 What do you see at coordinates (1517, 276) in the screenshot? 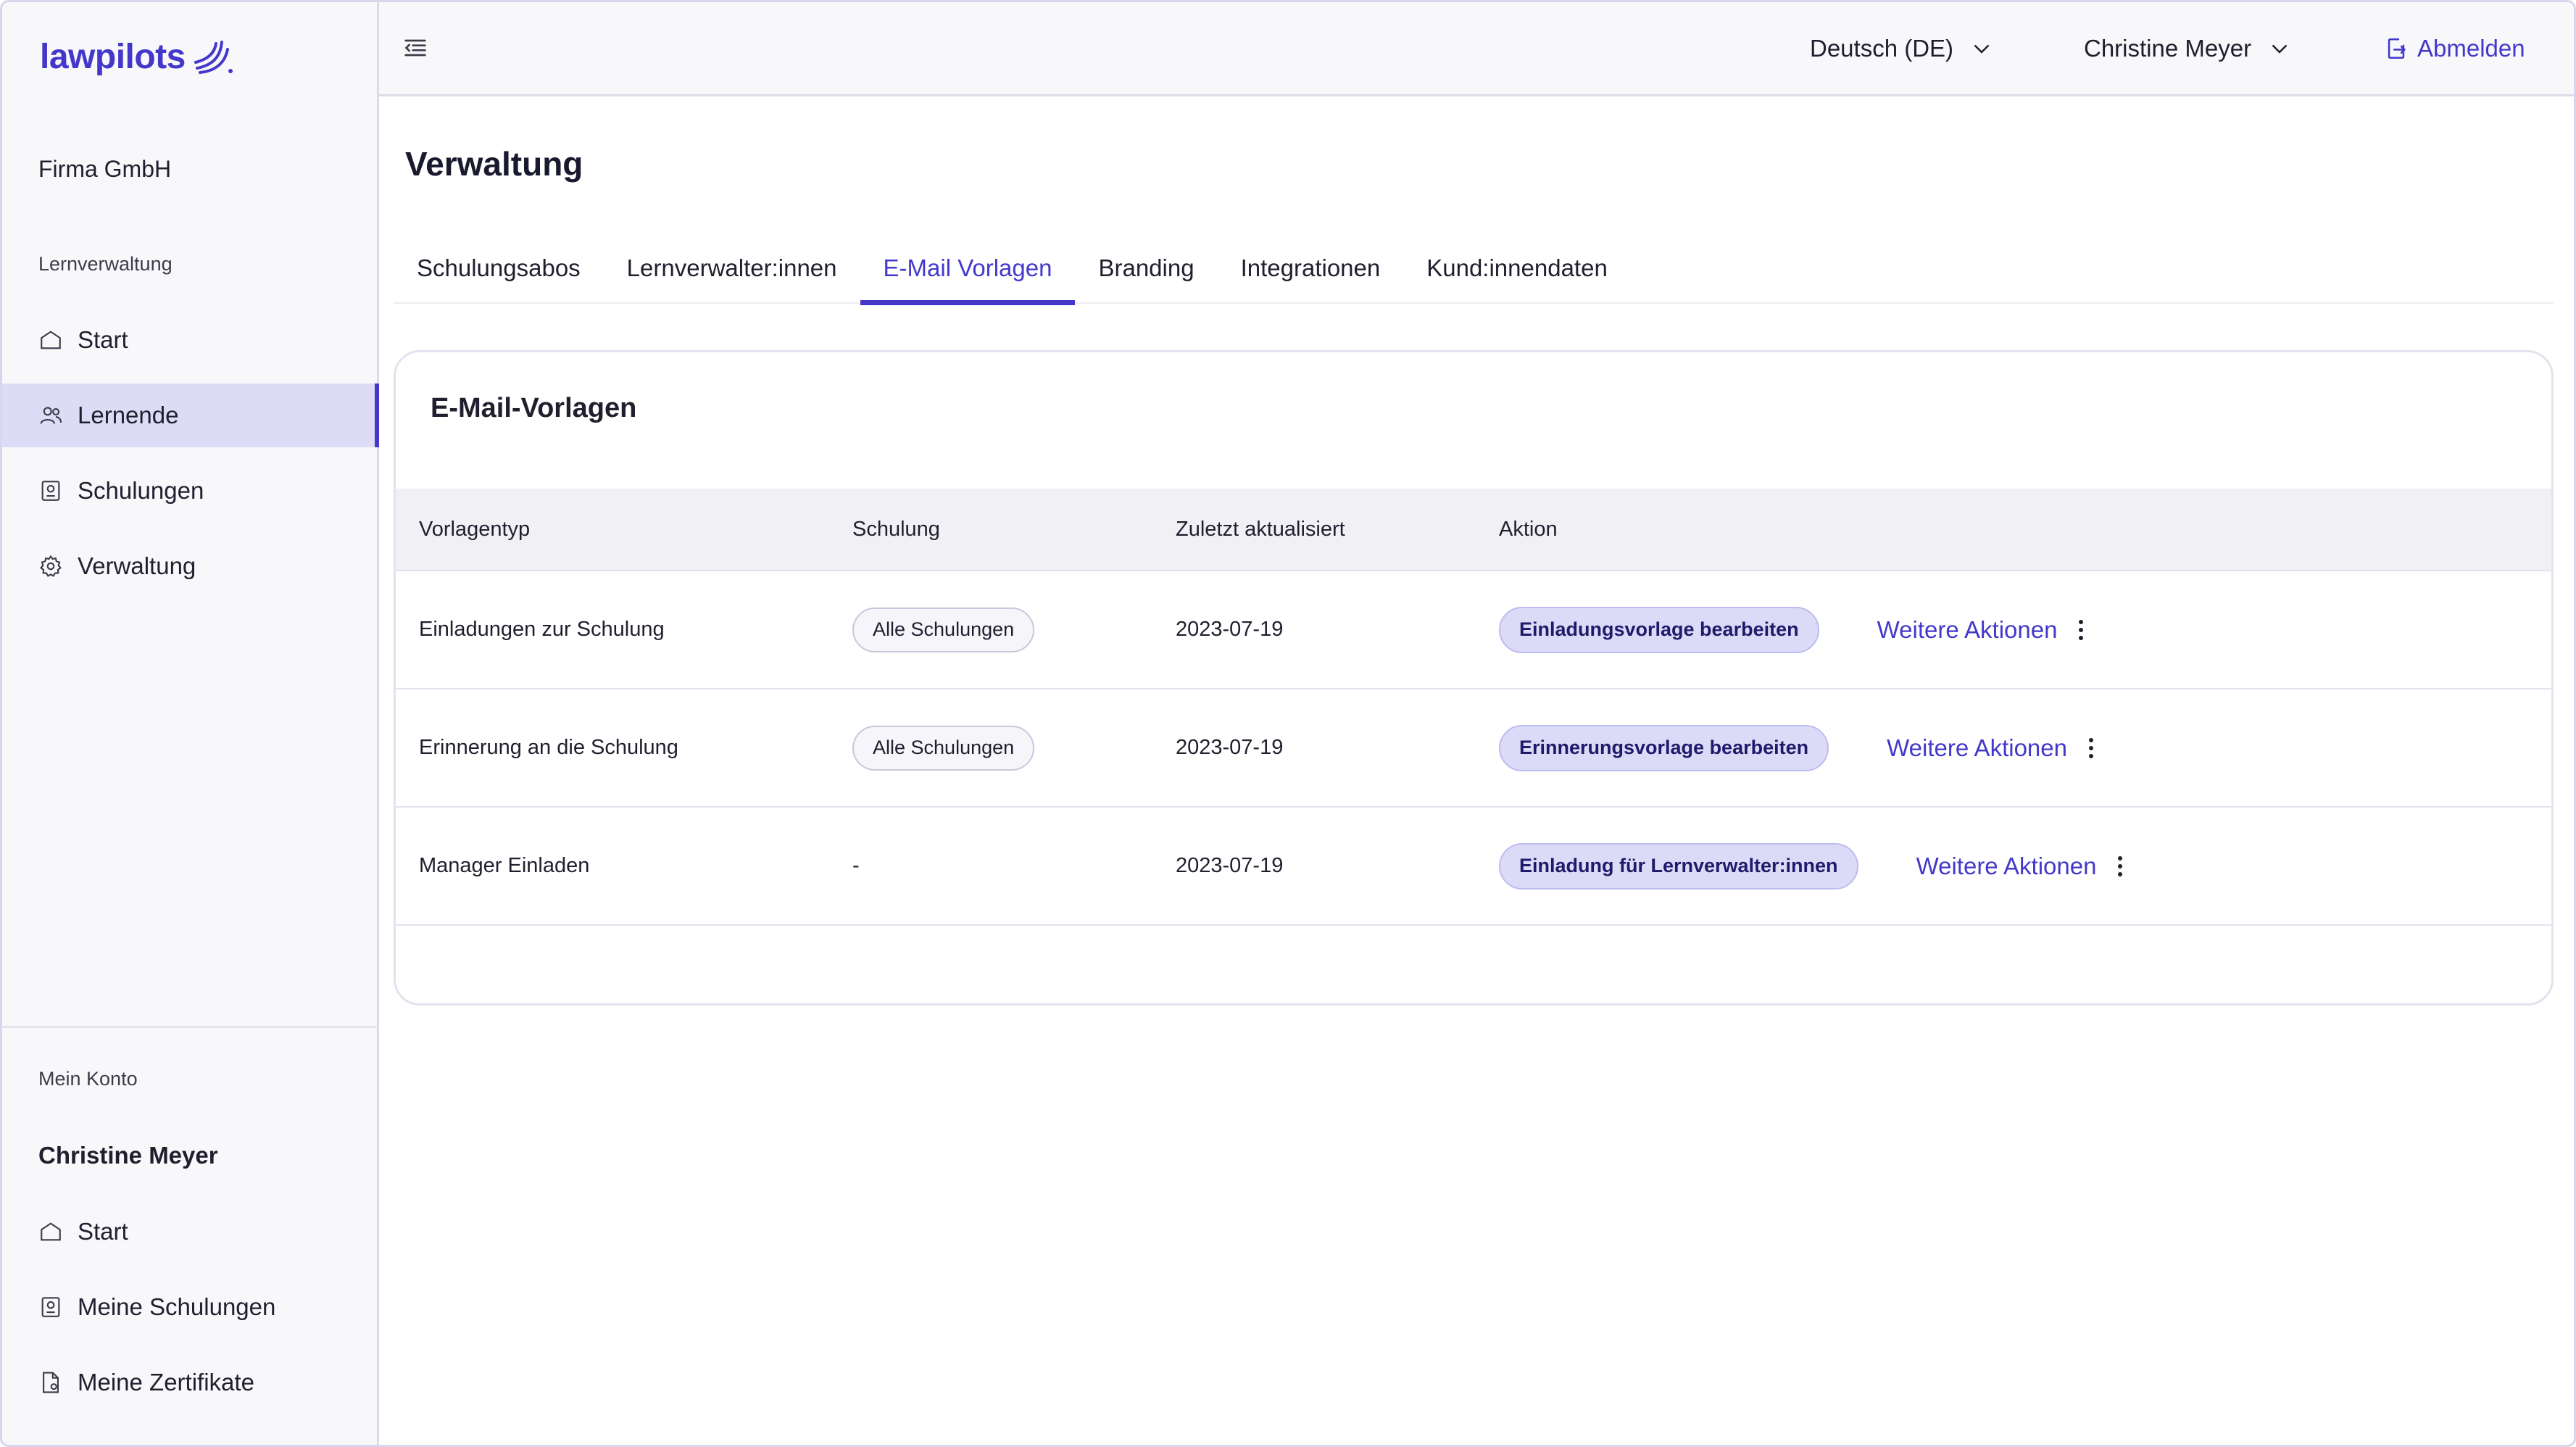
I see `tab-kundinnendaten: Kund:innendaten` at bounding box center [1517, 276].